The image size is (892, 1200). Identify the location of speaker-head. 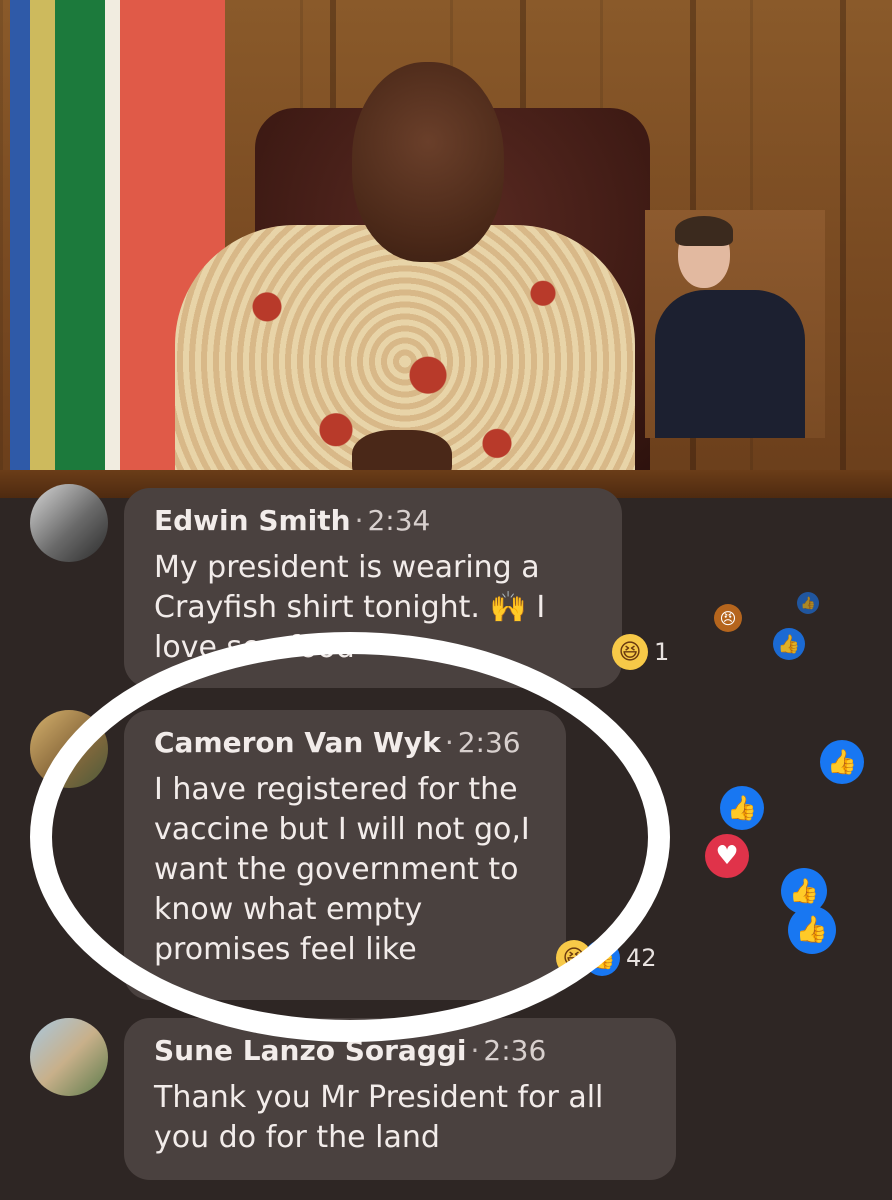
(428, 162).